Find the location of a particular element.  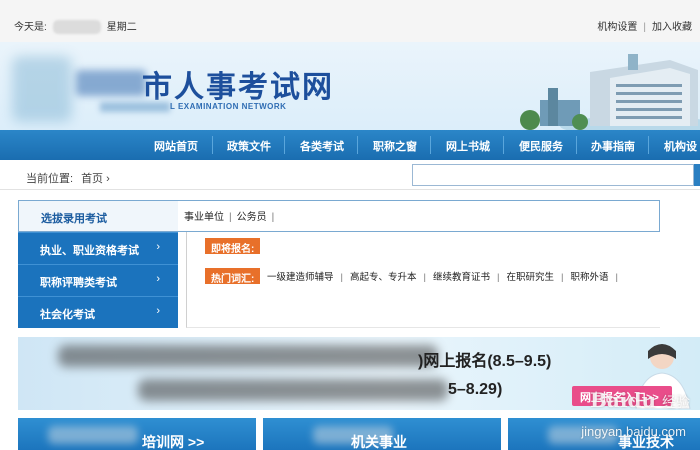

menu-item-social-exam: 社会化考试 › is located at coordinates (98, 312).